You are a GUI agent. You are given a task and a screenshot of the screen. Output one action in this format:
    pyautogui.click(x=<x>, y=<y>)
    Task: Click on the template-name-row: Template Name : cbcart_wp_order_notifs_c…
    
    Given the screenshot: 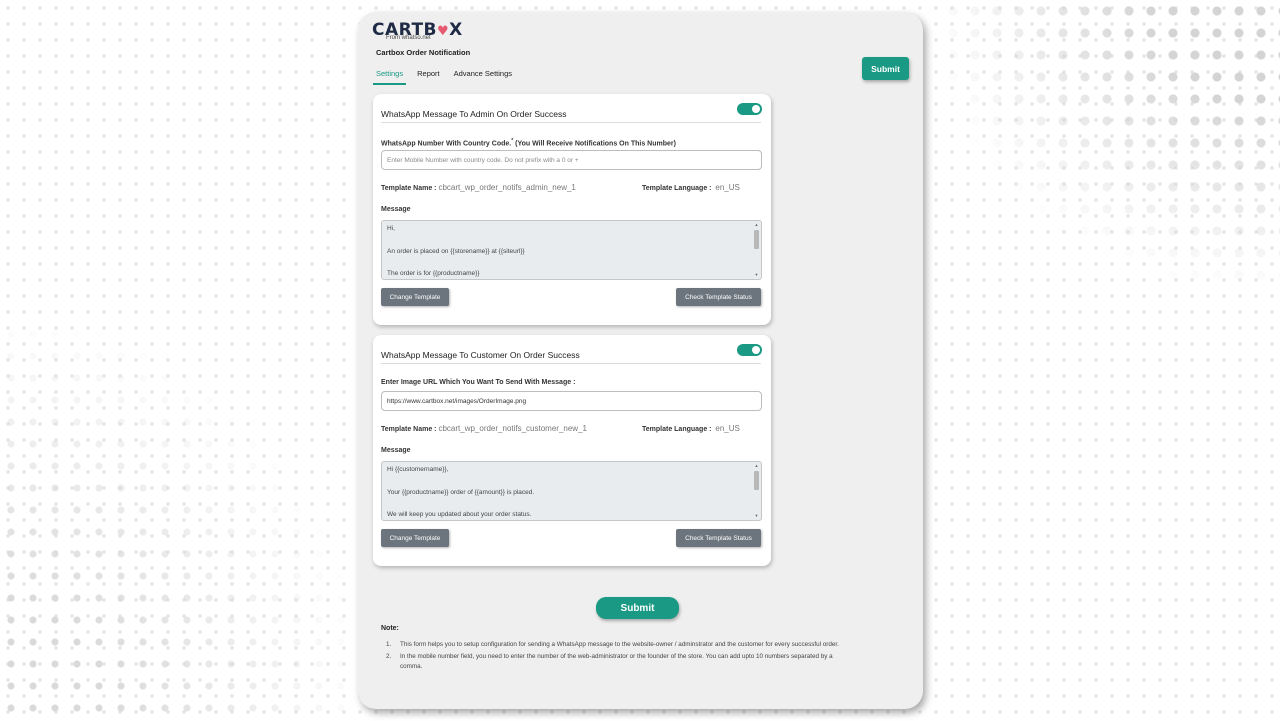 What is the action you would take?
    pyautogui.click(x=484, y=428)
    